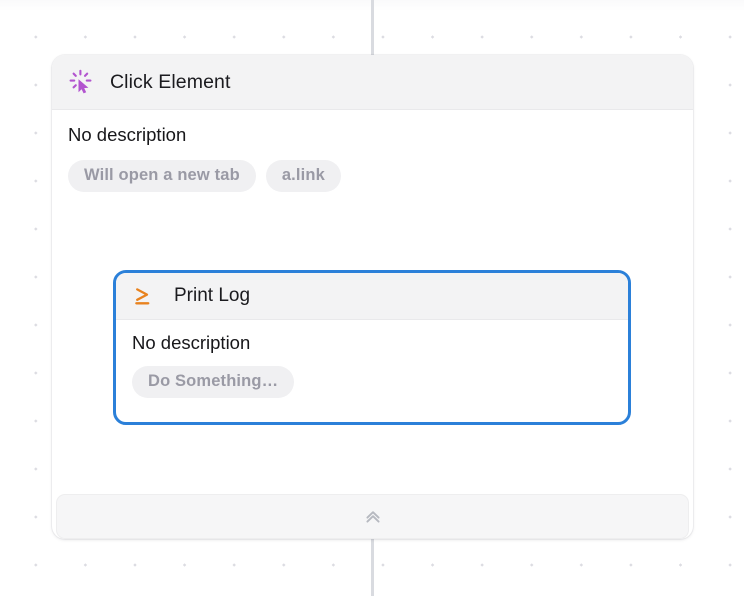  What do you see at coordinates (303, 176) in the screenshot?
I see `node-pill: a.link` at bounding box center [303, 176].